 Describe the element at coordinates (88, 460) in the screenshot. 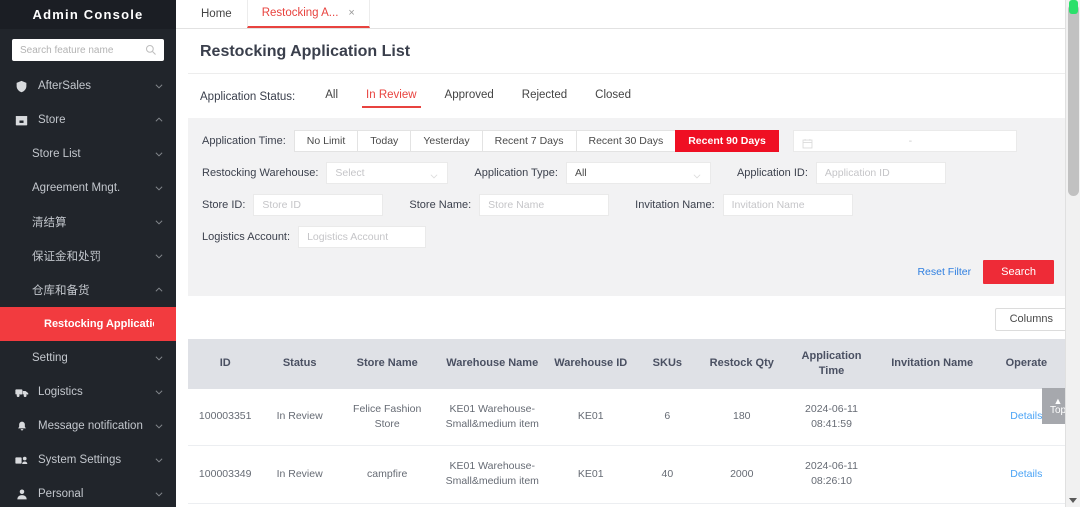

I see `sidebar-item-system-settings: System Settings` at that location.